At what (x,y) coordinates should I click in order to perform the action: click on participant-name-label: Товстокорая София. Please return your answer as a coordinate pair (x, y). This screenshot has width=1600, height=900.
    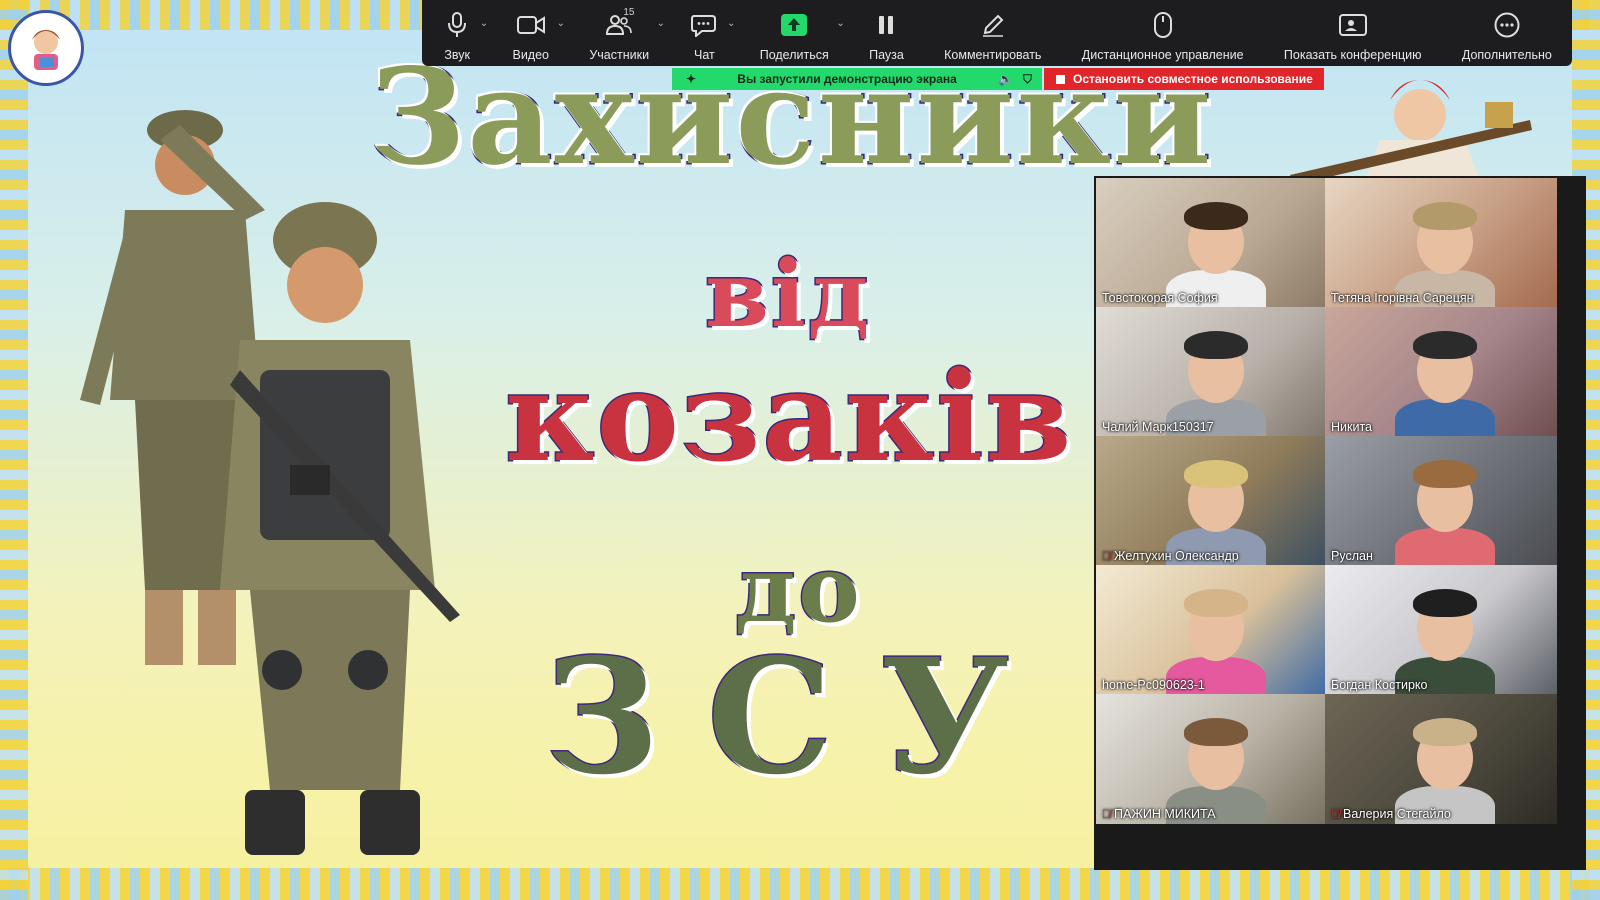
    Looking at the image, I should click on (1160, 298).